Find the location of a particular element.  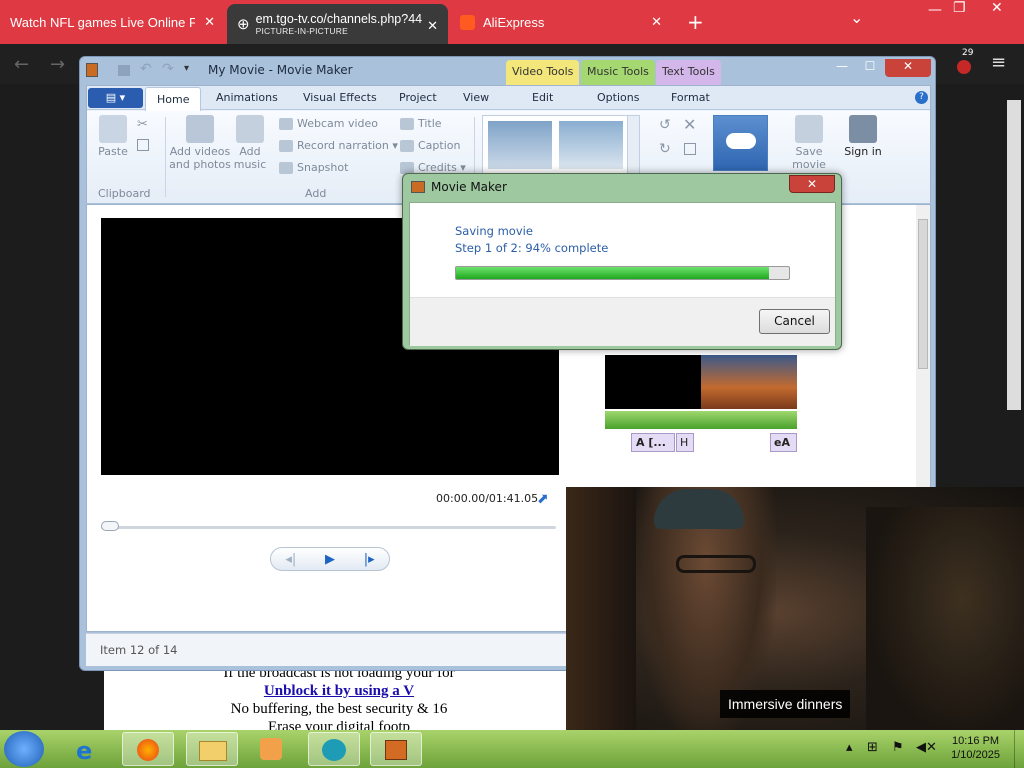

restore-icon: ❐ is located at coordinates (959, 8).